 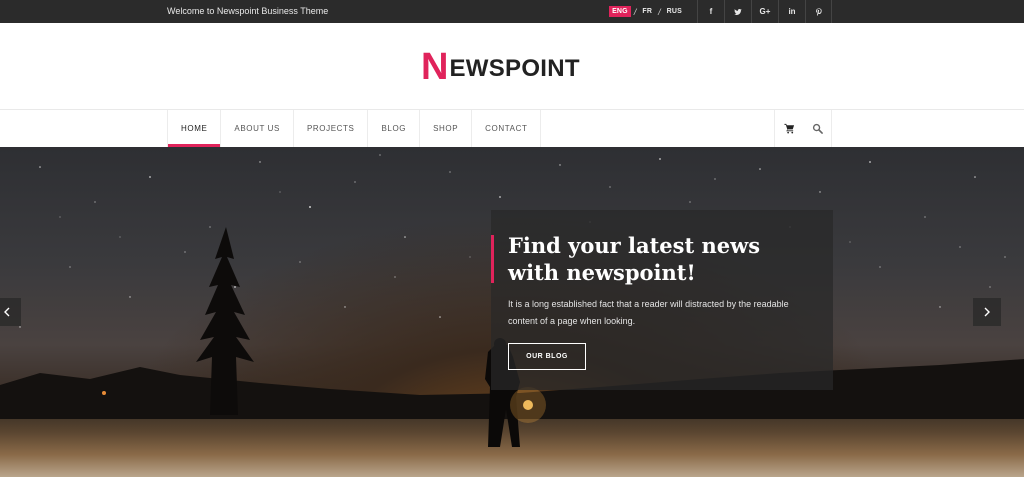 What do you see at coordinates (7, 312) in the screenshot?
I see `chevron-left-icon` at bounding box center [7, 312].